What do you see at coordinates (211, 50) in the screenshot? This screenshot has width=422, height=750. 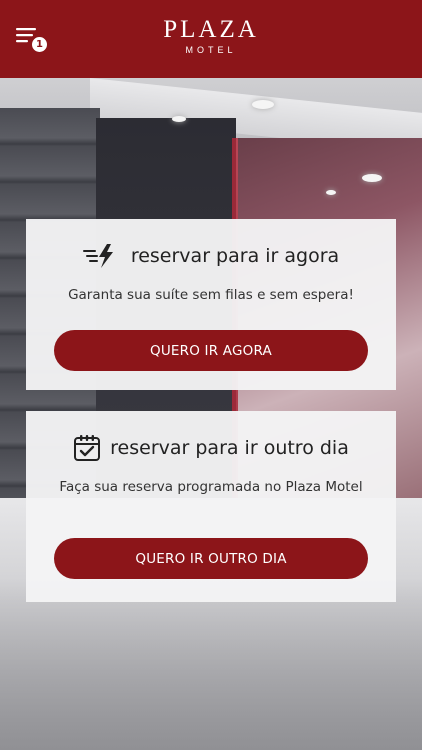 I see `logo-subtitle: MOTEL` at bounding box center [211, 50].